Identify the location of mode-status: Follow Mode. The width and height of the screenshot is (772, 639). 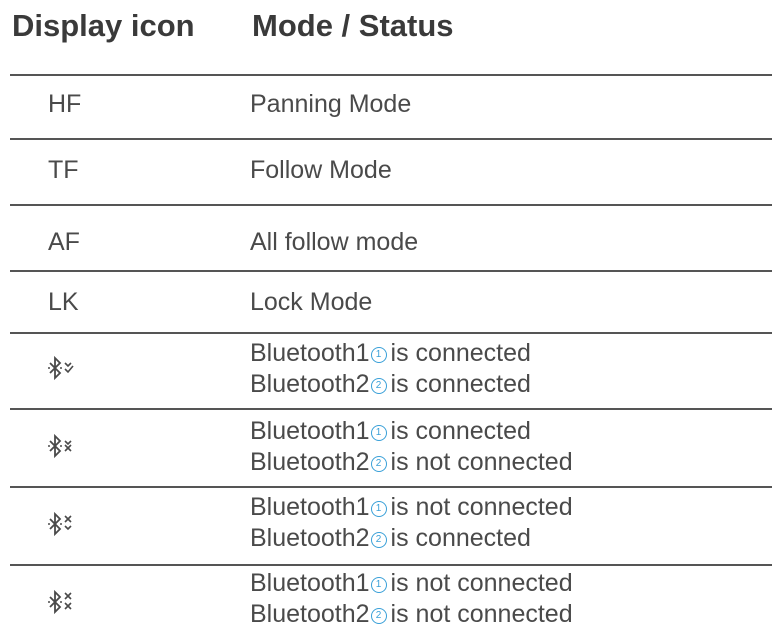
(321, 170).